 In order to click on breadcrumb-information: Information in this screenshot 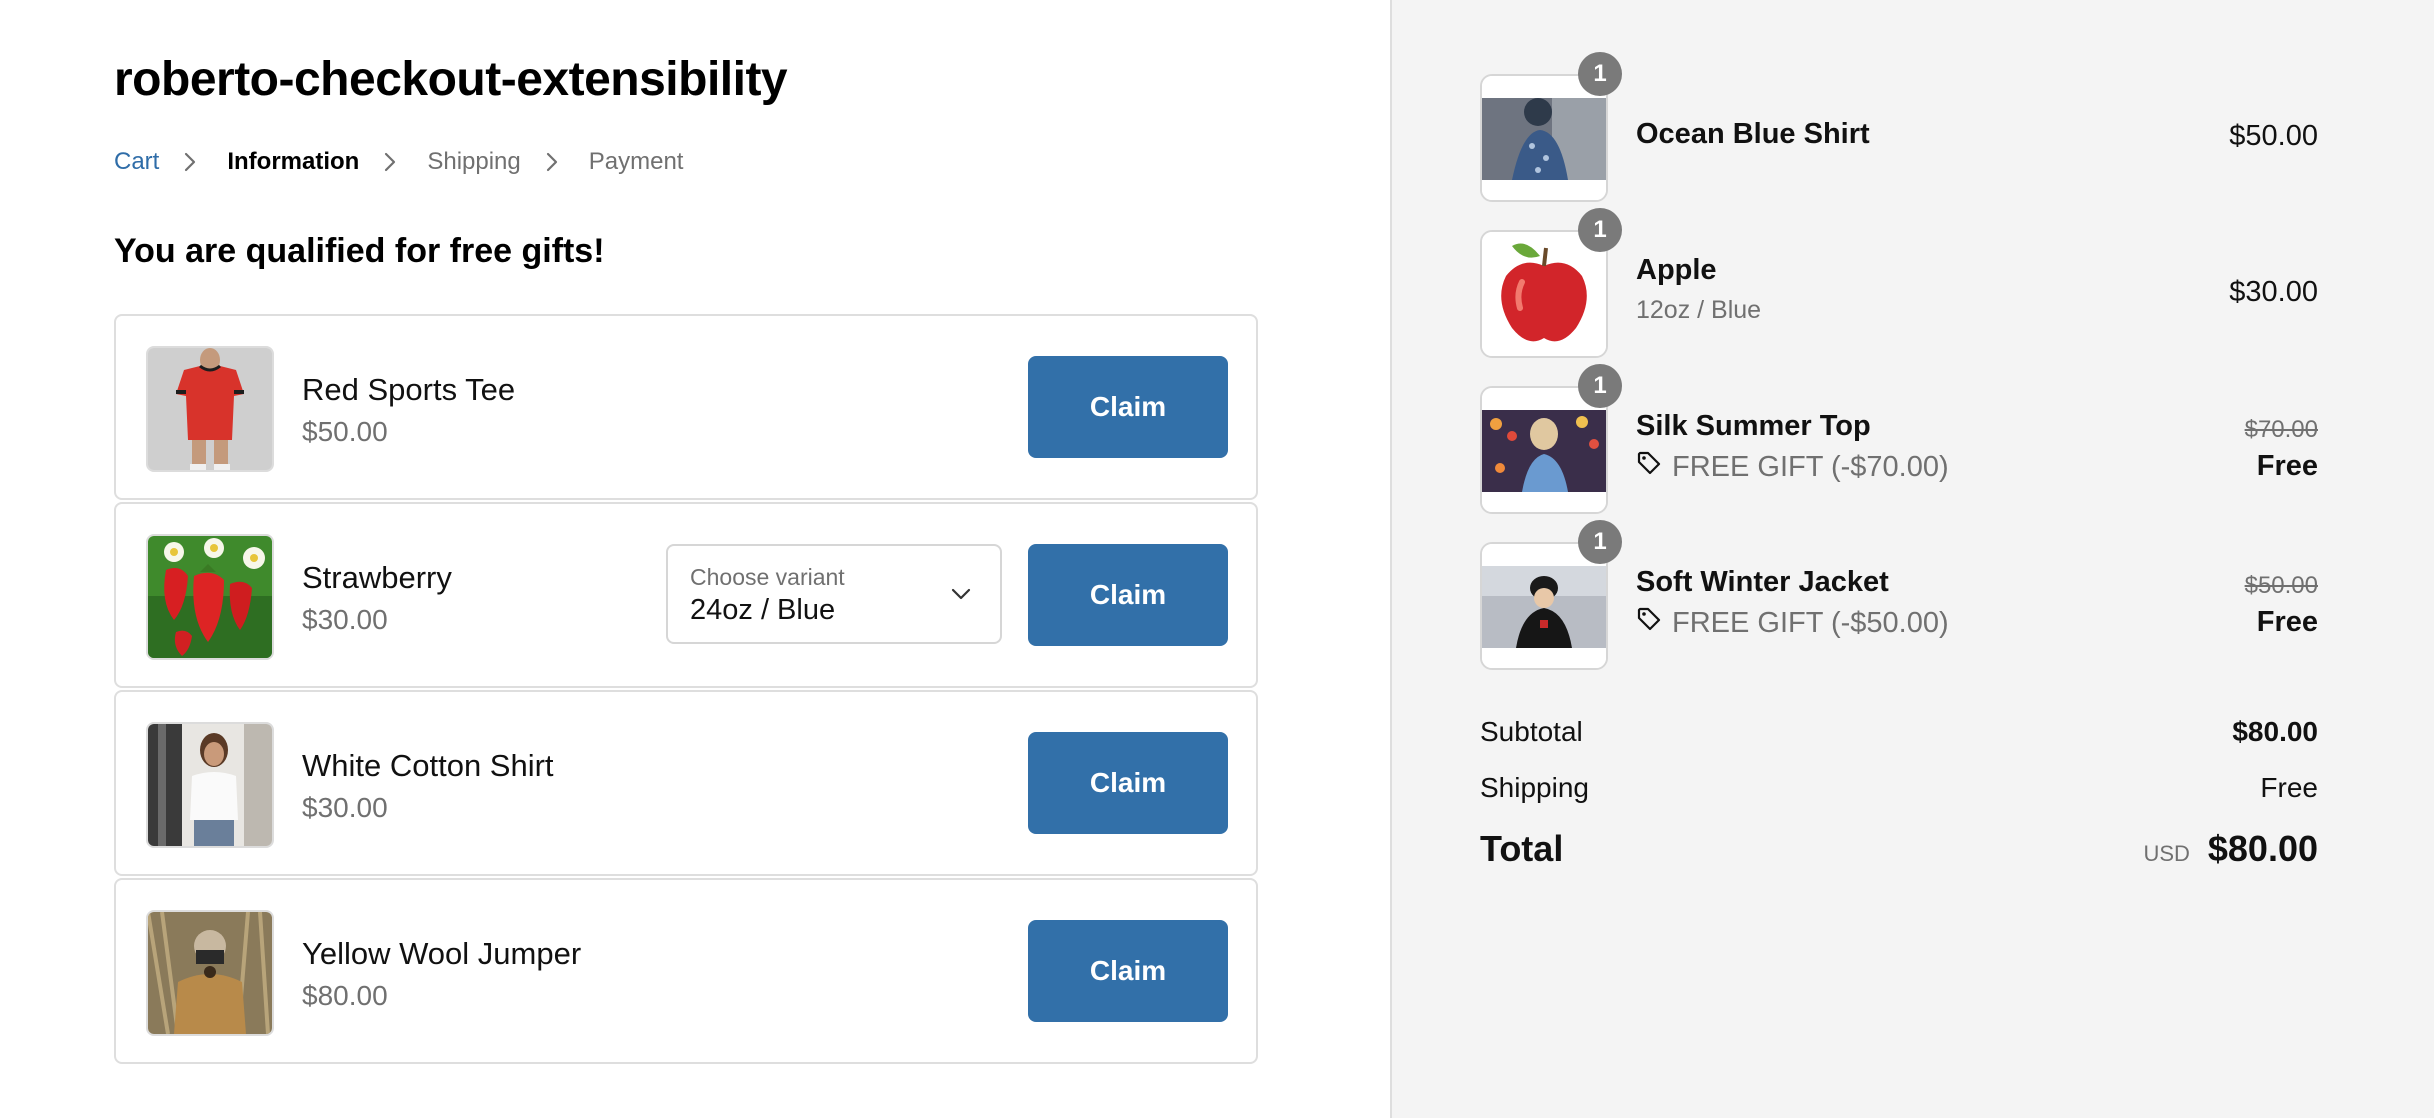, I will do `click(293, 161)`.